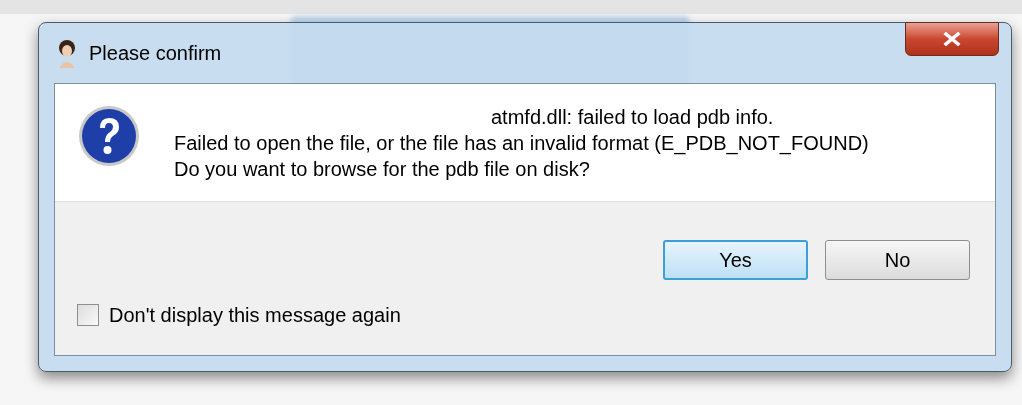 Image resolution: width=1022 pixels, height=405 pixels. I want to click on close-button, so click(952, 39).